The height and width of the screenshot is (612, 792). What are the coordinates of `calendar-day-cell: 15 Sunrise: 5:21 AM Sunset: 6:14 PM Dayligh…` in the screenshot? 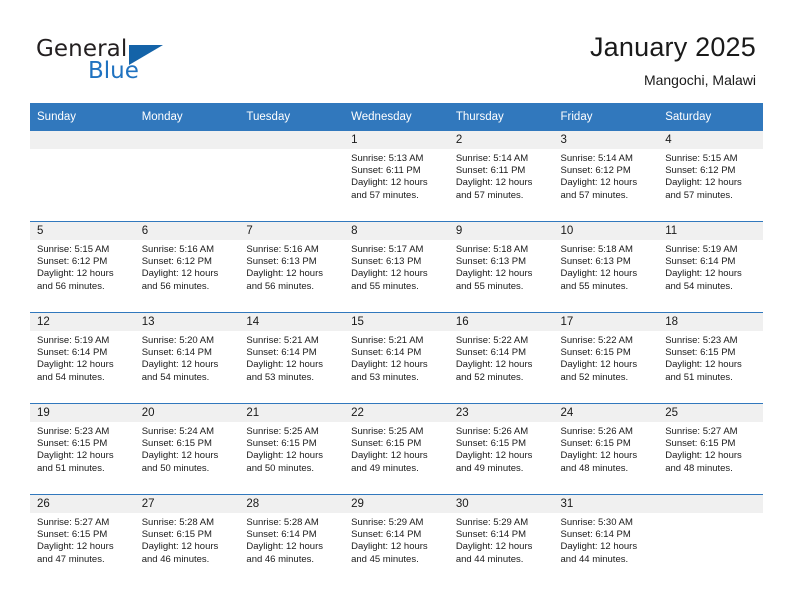 It's located at (396, 358).